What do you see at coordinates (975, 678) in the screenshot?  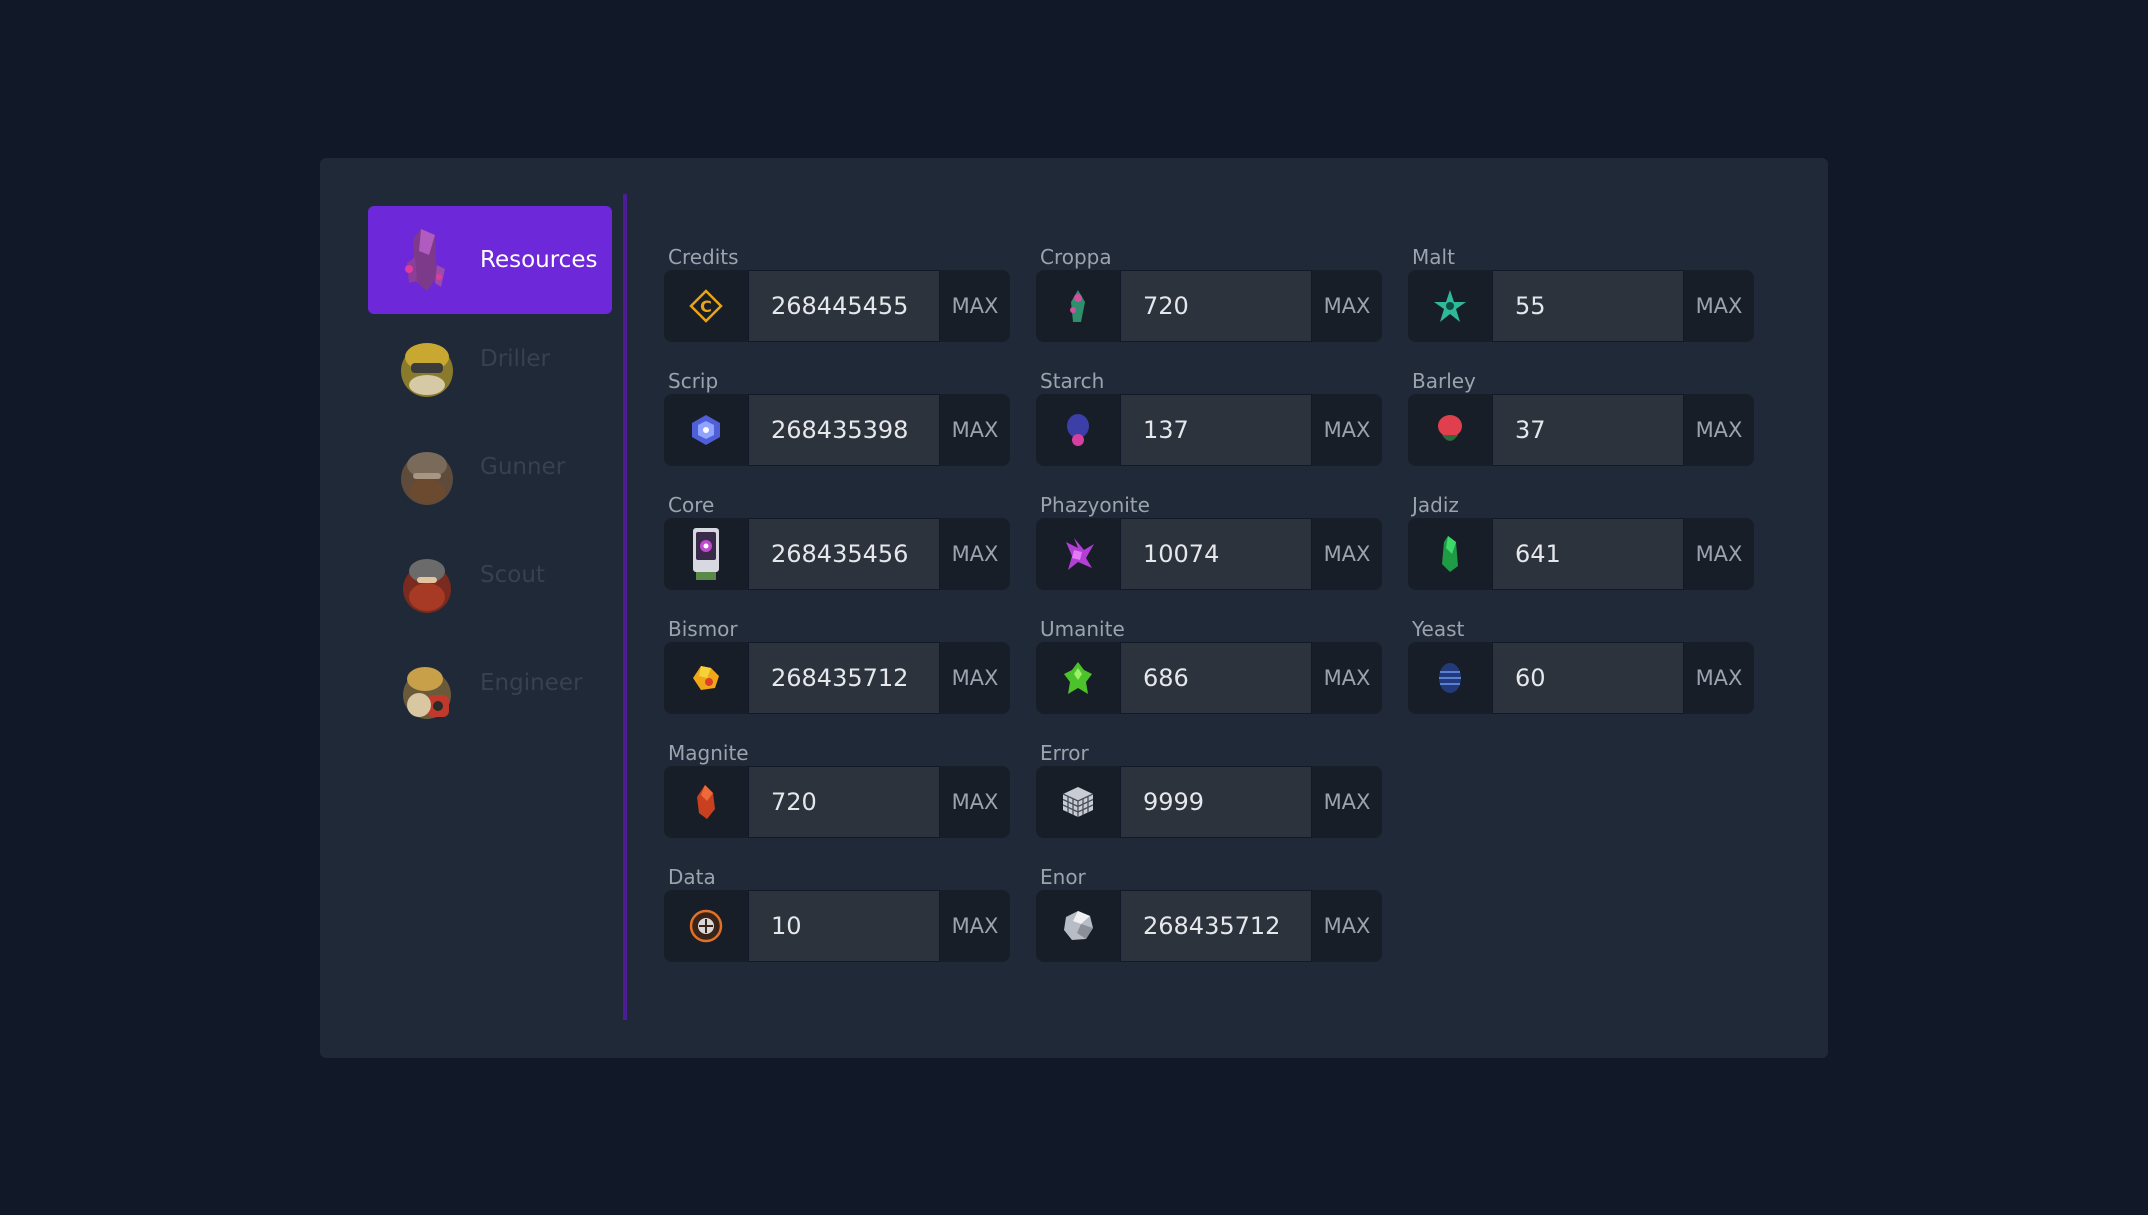 I see `bismor-max-button: MAX` at bounding box center [975, 678].